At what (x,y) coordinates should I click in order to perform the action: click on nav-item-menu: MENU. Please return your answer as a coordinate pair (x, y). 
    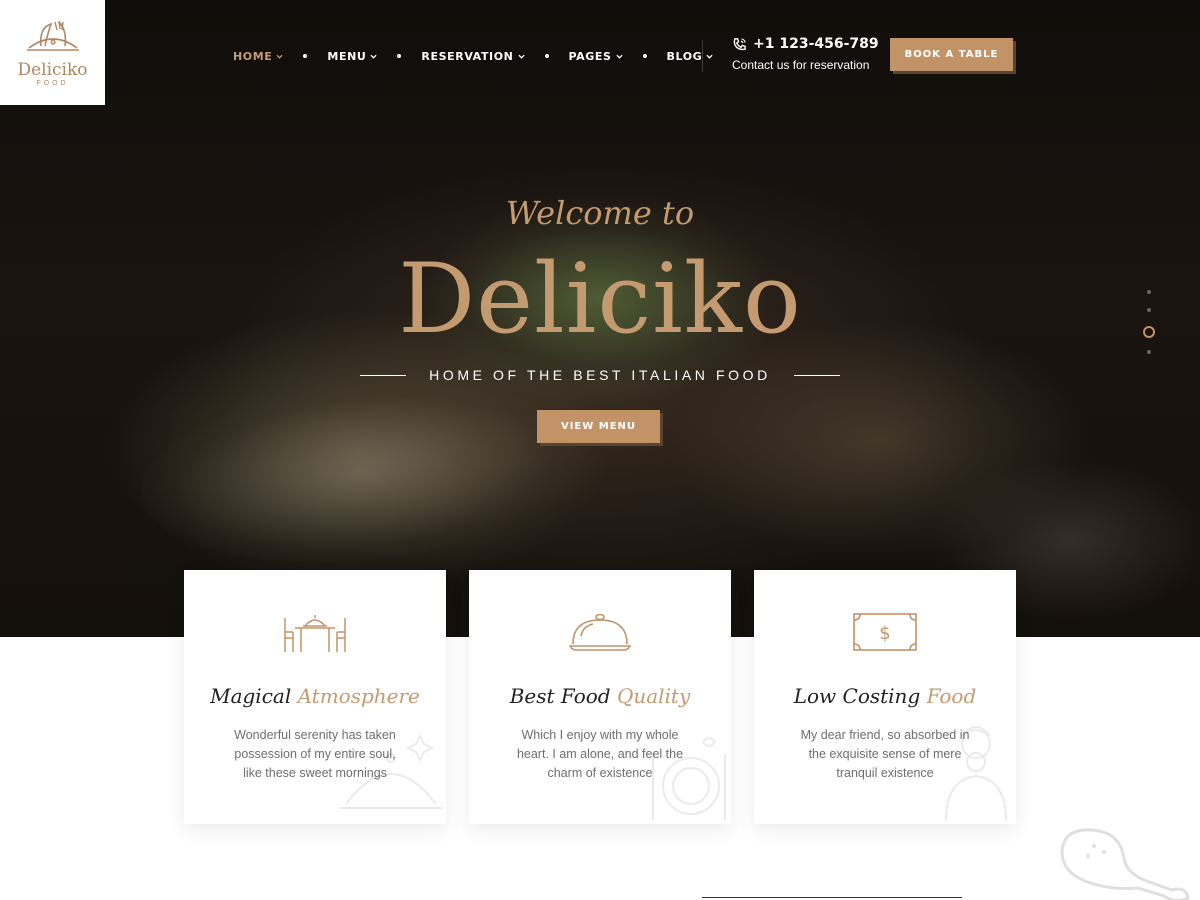
    Looking at the image, I should click on (352, 56).